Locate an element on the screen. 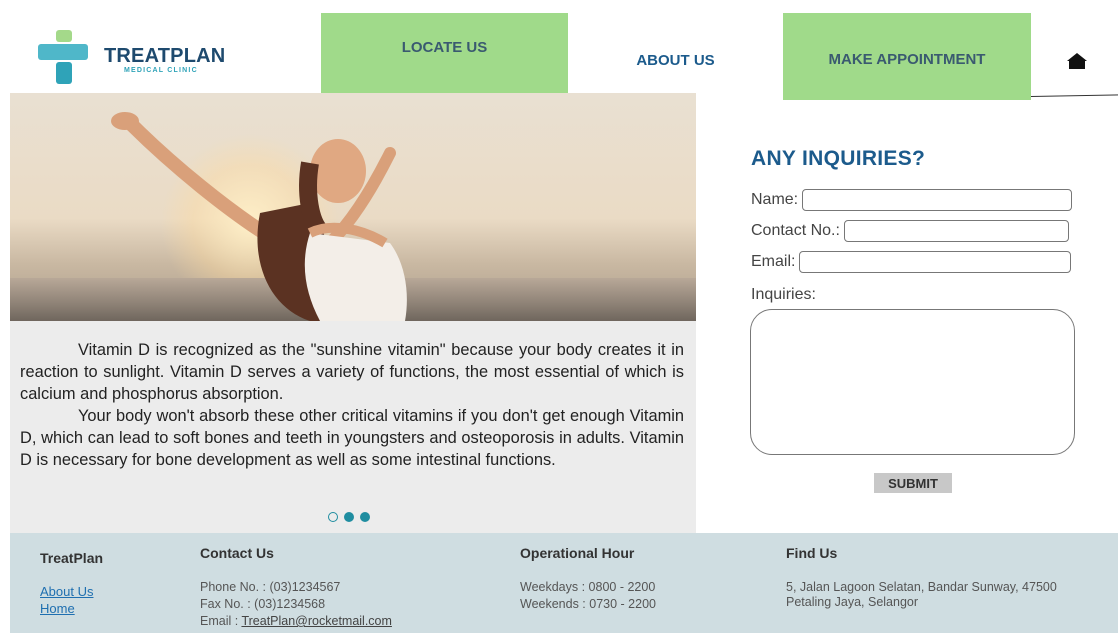  submit-button: SUBMIT is located at coordinates (913, 483).